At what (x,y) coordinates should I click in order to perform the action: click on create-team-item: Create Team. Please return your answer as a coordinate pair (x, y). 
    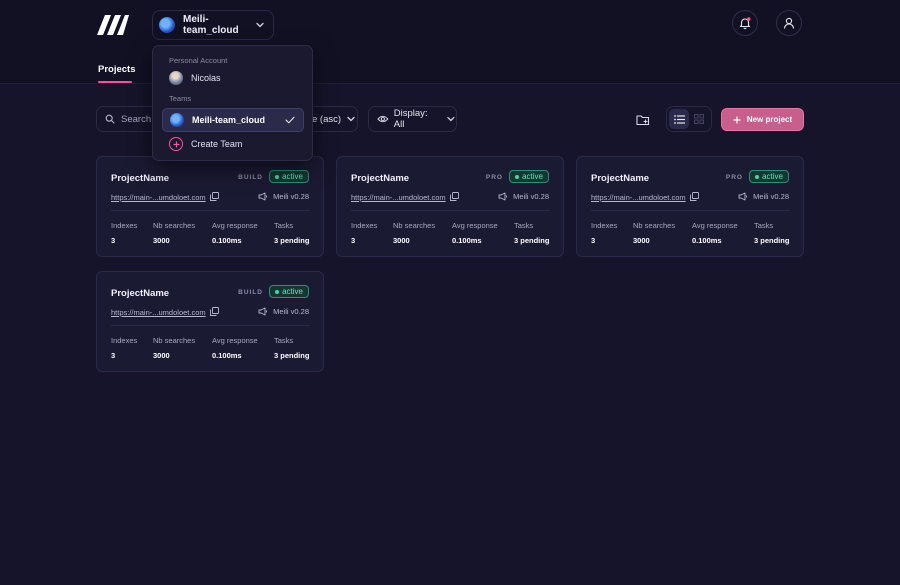
    Looking at the image, I should click on (233, 144).